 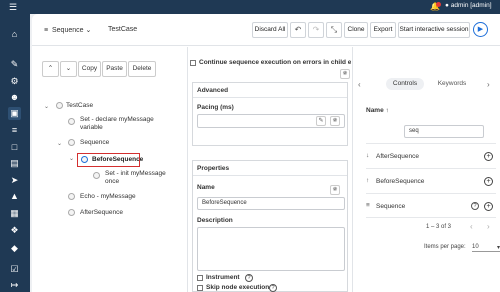 I want to click on name-column-header: Name ↑, so click(x=377, y=110).